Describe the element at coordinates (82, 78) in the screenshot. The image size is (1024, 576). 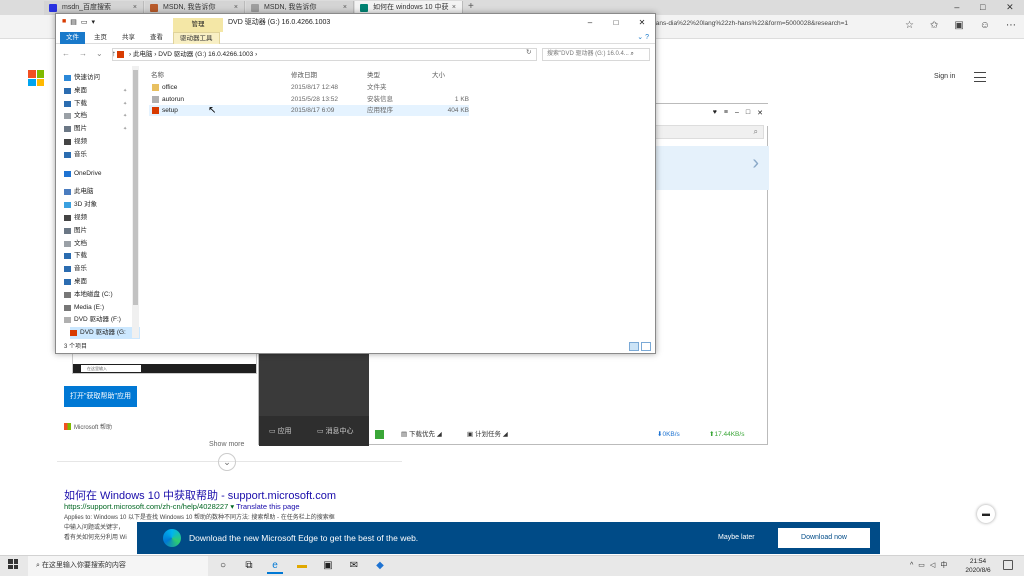
I see `nav-item: 快速访问` at that location.